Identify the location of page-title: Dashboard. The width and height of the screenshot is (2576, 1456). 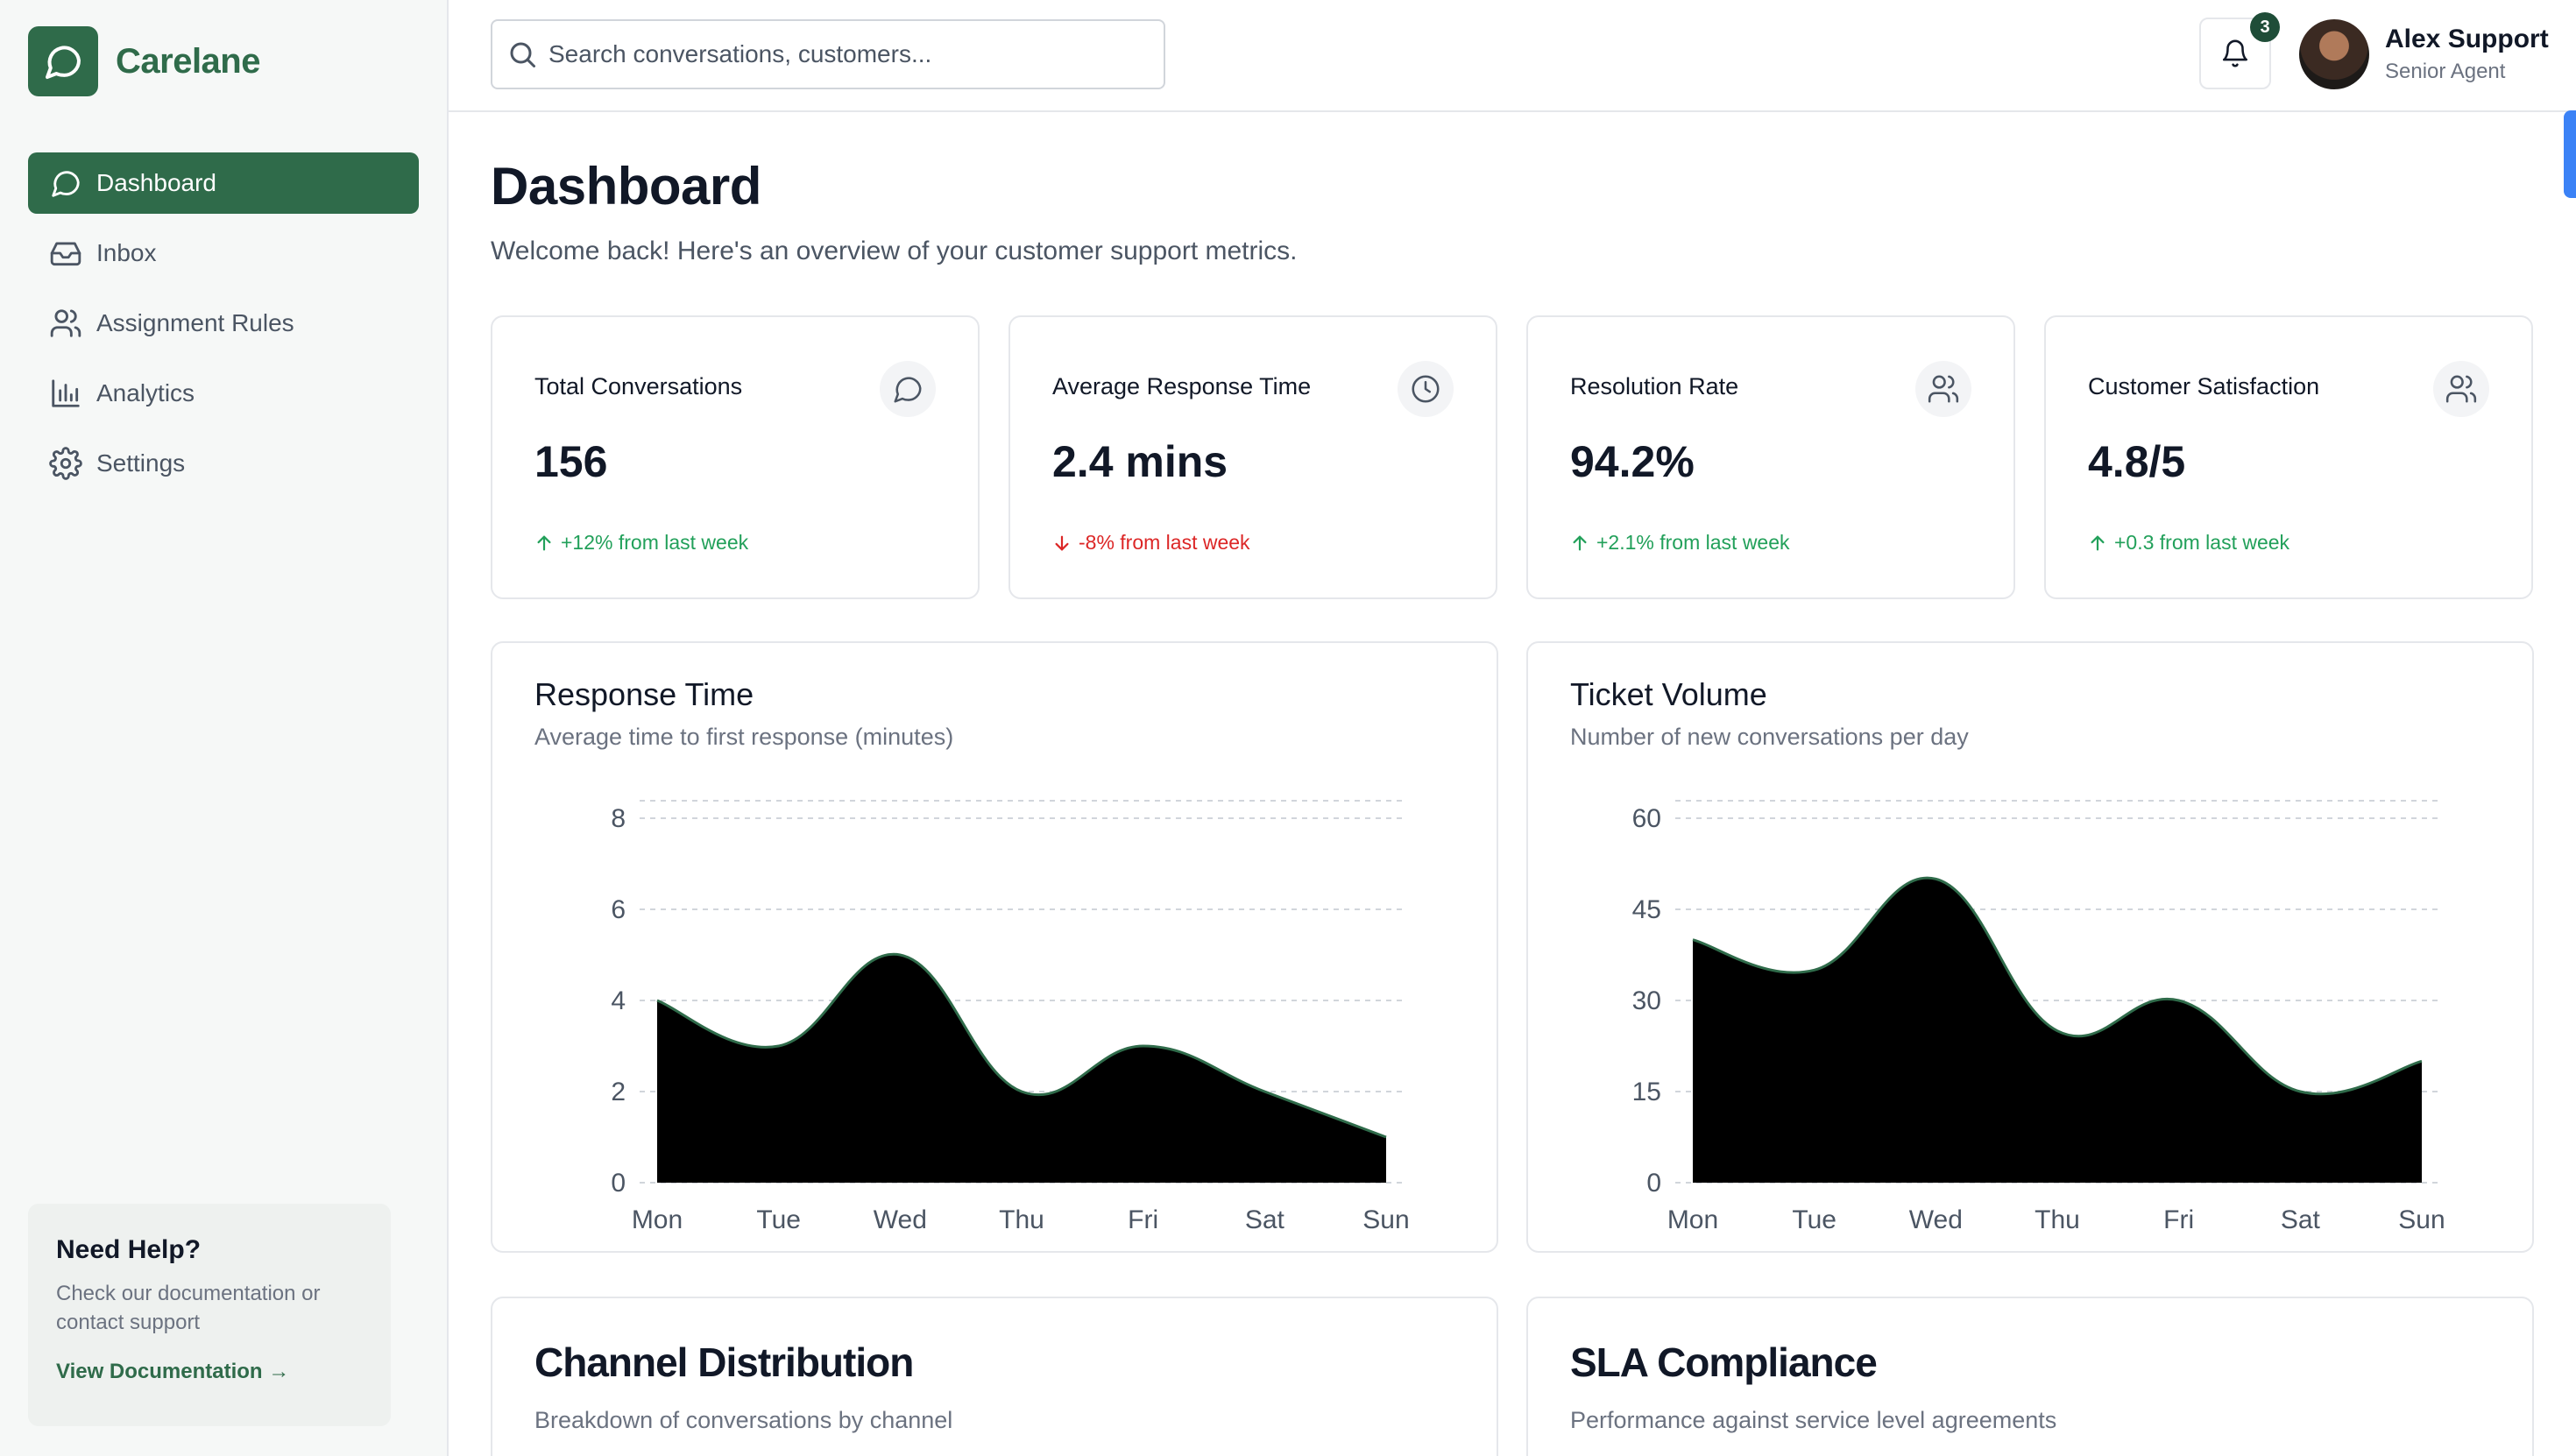
(626, 186).